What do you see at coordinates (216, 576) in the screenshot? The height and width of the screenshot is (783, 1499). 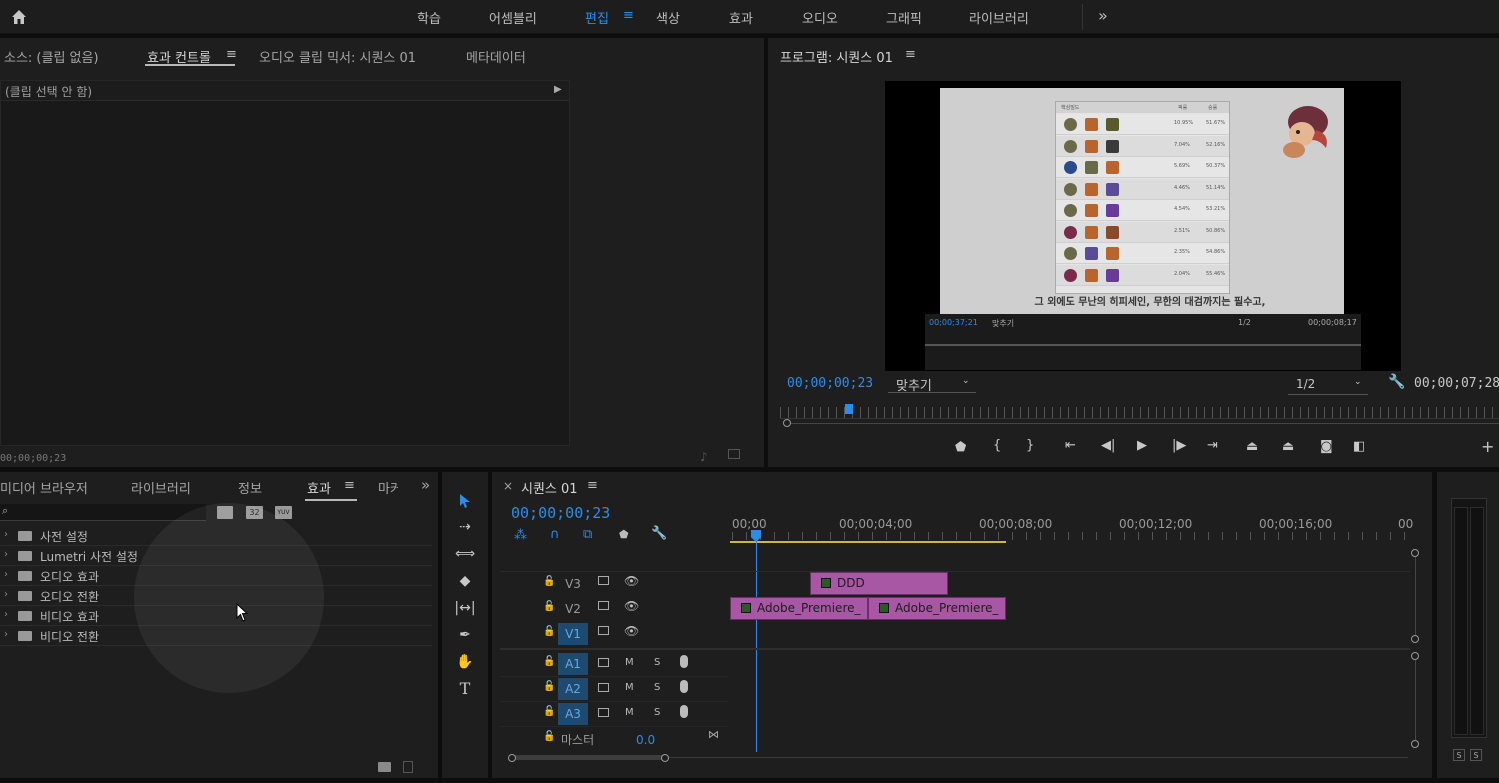 I see `effects-tree-item: › 오디오 효과` at bounding box center [216, 576].